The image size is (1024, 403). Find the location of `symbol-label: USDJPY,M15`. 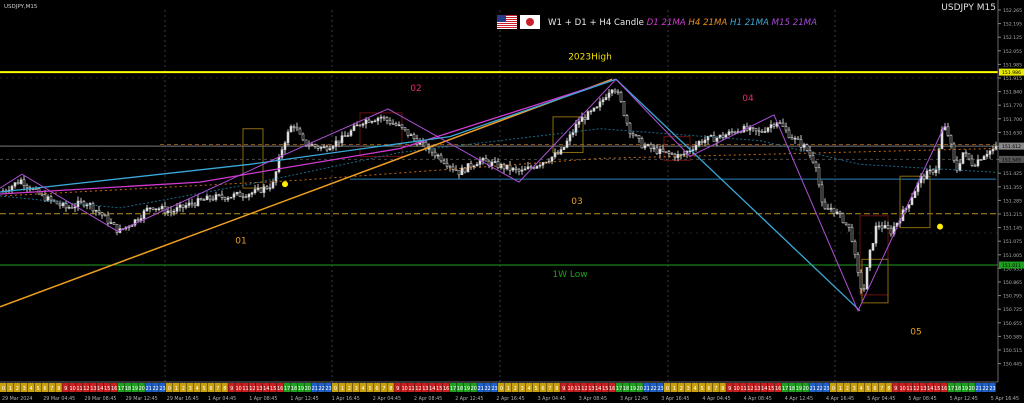

symbol-label: USDJPY,M15 is located at coordinates (21, 7).